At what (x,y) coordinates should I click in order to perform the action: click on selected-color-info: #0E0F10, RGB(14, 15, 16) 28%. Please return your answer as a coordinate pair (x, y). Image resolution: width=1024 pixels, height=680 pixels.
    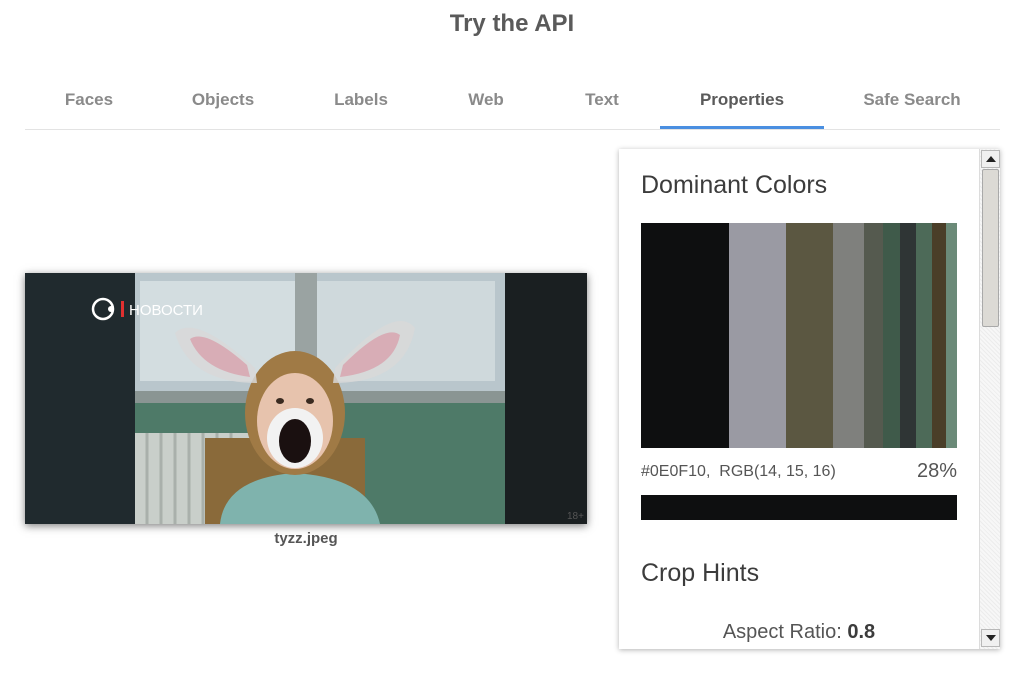
    Looking at the image, I should click on (799, 471).